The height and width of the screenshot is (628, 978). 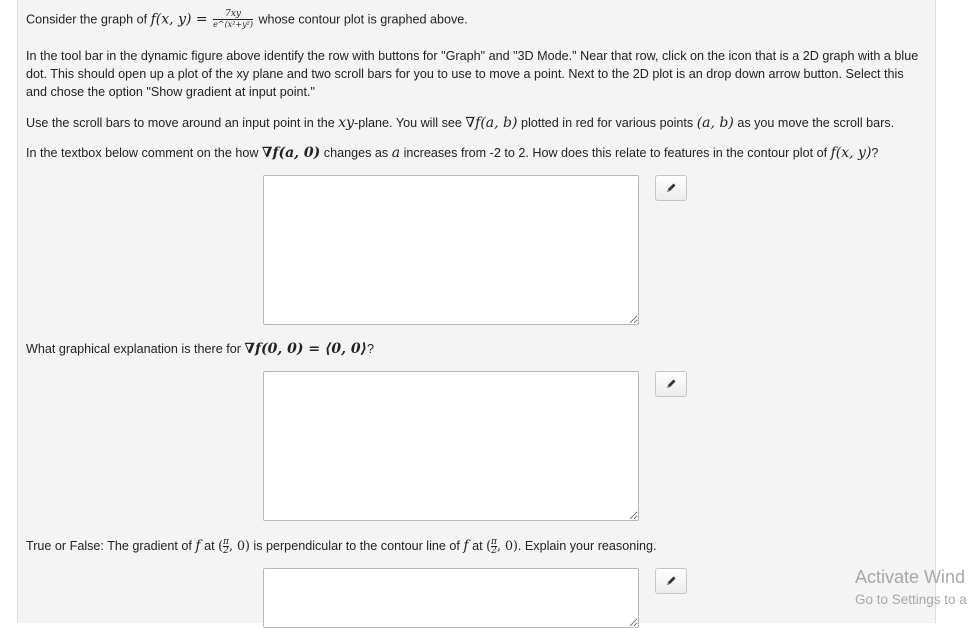 I want to click on function-fraction: 7xy e^(x²+y²), so click(x=233, y=19).